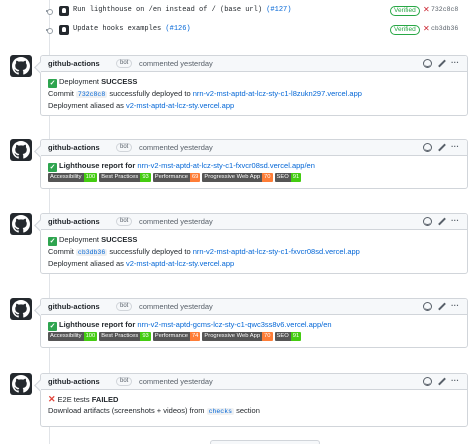  What do you see at coordinates (176, 336) in the screenshot?
I see `score-badge: Performance 74` at bounding box center [176, 336].